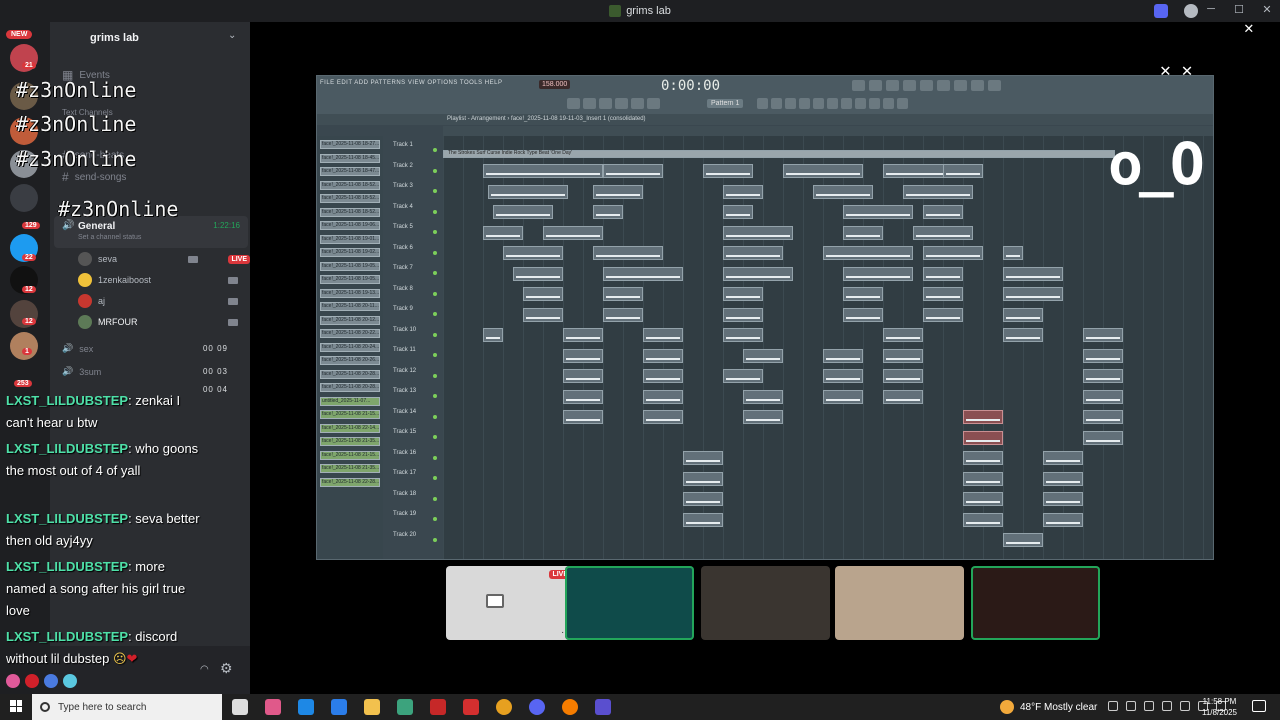 The width and height of the screenshot is (1280, 720). I want to click on fl-track-header: Track 18, so click(404, 494).